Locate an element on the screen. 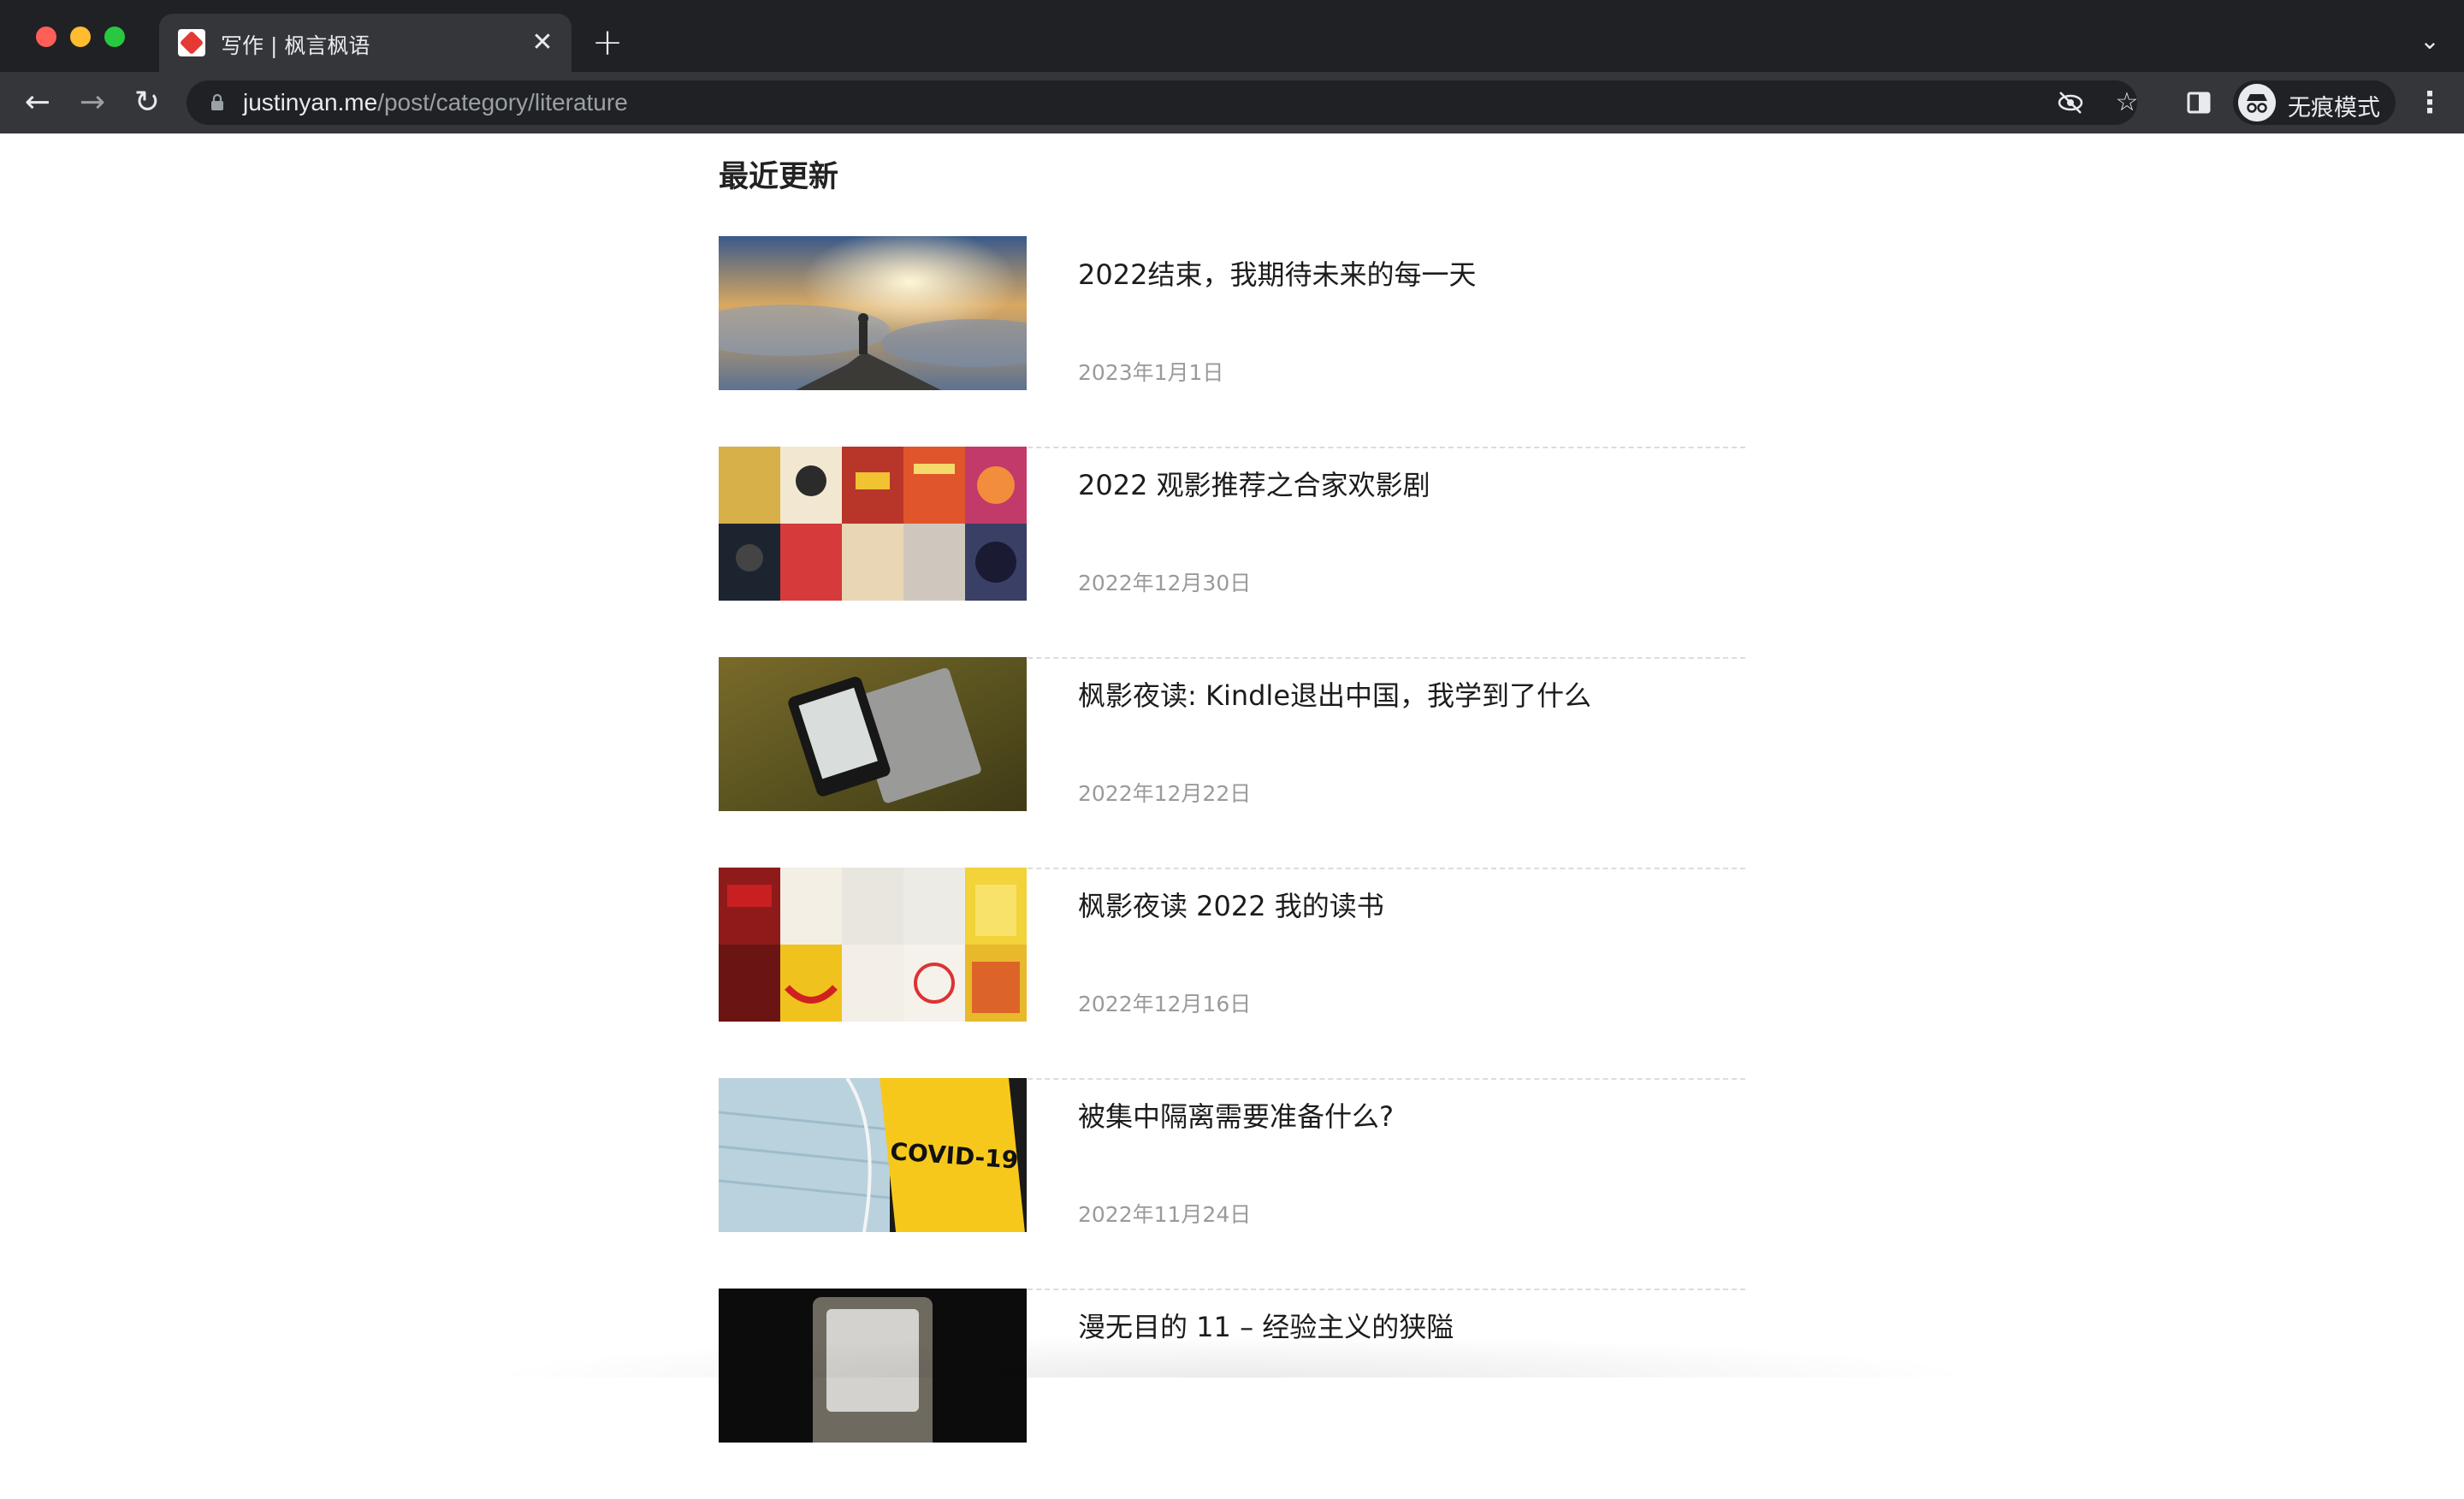  minimize-window-button is located at coordinates (80, 37).